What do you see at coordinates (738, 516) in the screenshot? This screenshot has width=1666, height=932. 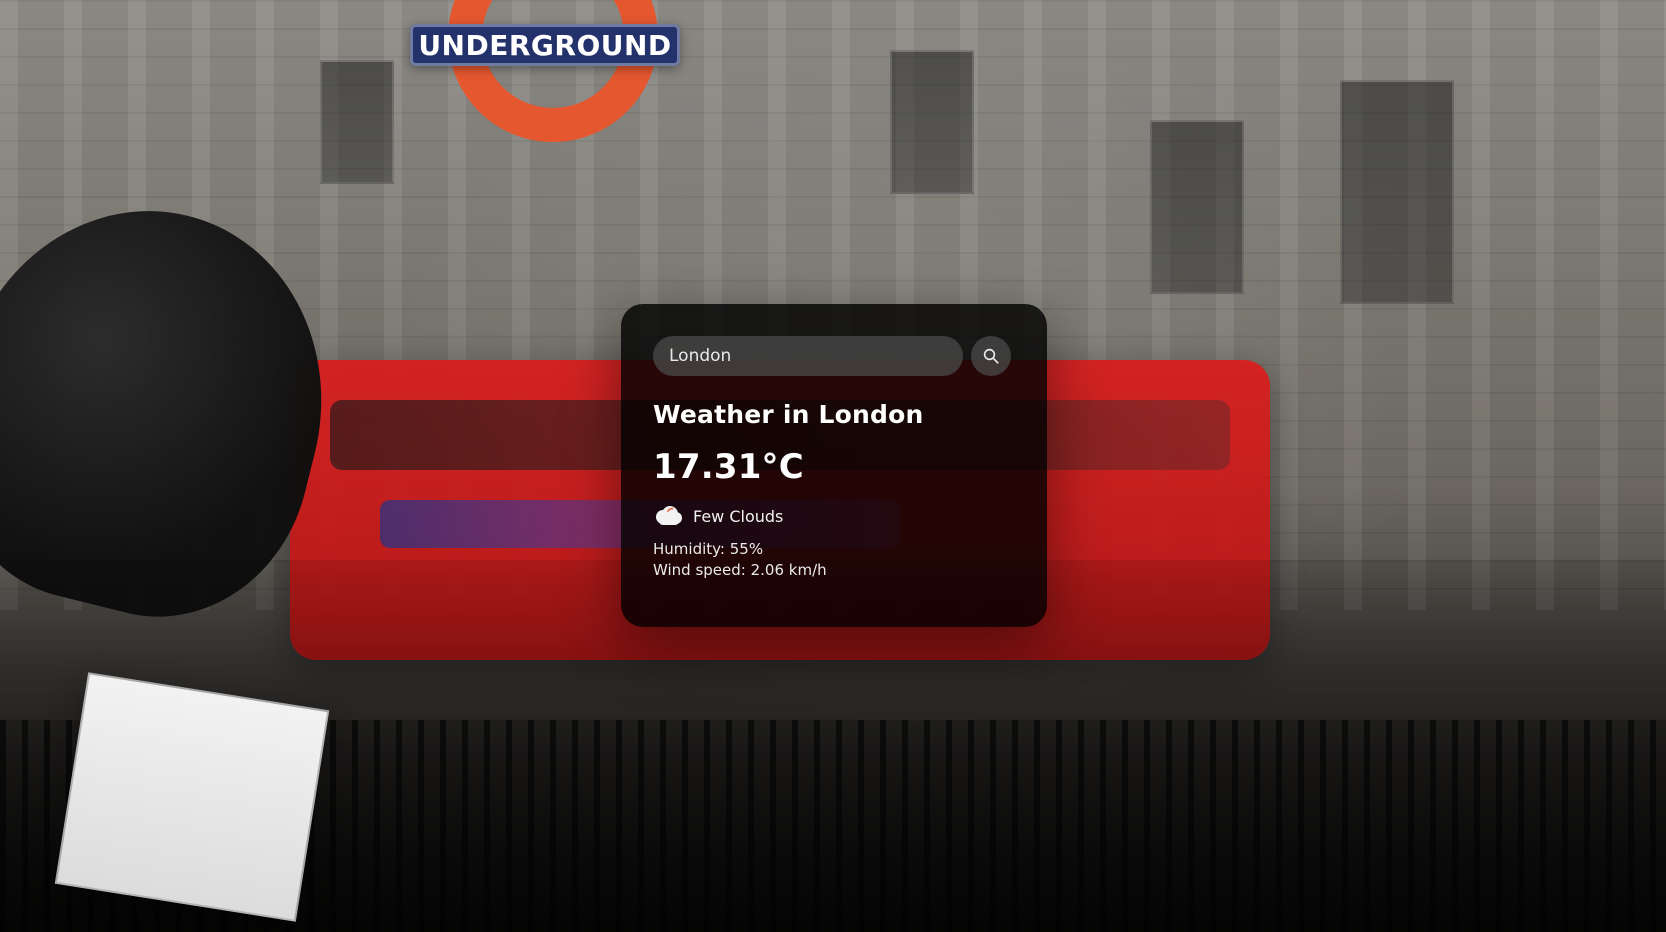 I see `weather-description: Few Clouds` at bounding box center [738, 516].